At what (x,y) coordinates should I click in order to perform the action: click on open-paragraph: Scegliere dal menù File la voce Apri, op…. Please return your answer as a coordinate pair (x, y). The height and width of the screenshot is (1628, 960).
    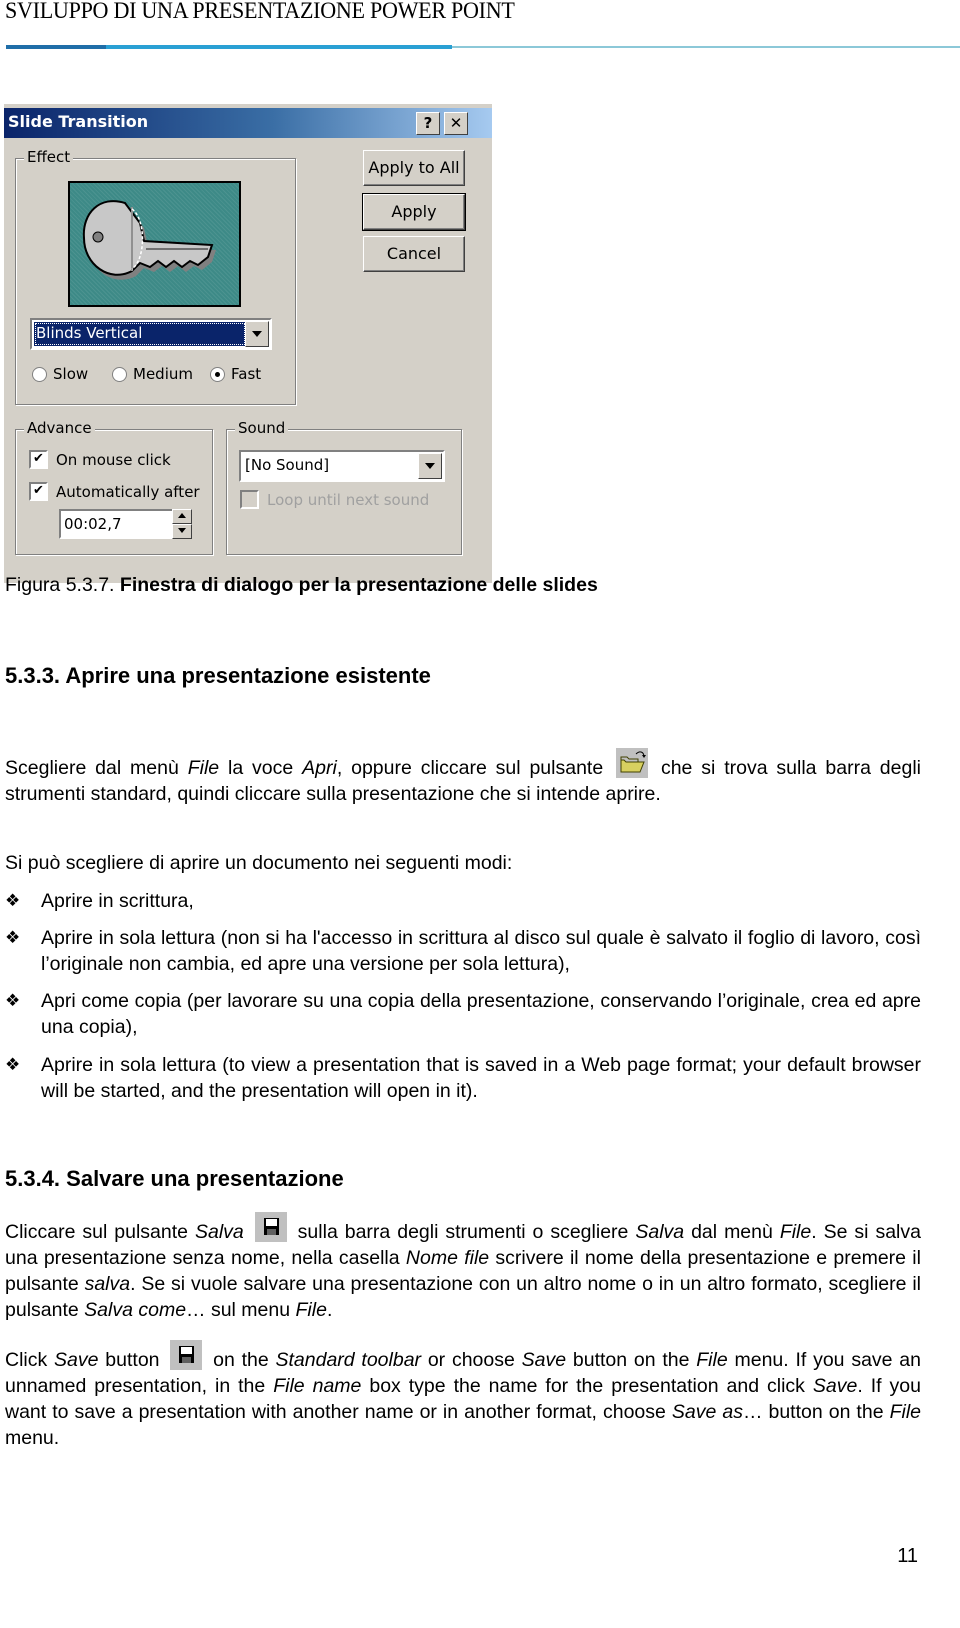
    Looking at the image, I should click on (463, 777).